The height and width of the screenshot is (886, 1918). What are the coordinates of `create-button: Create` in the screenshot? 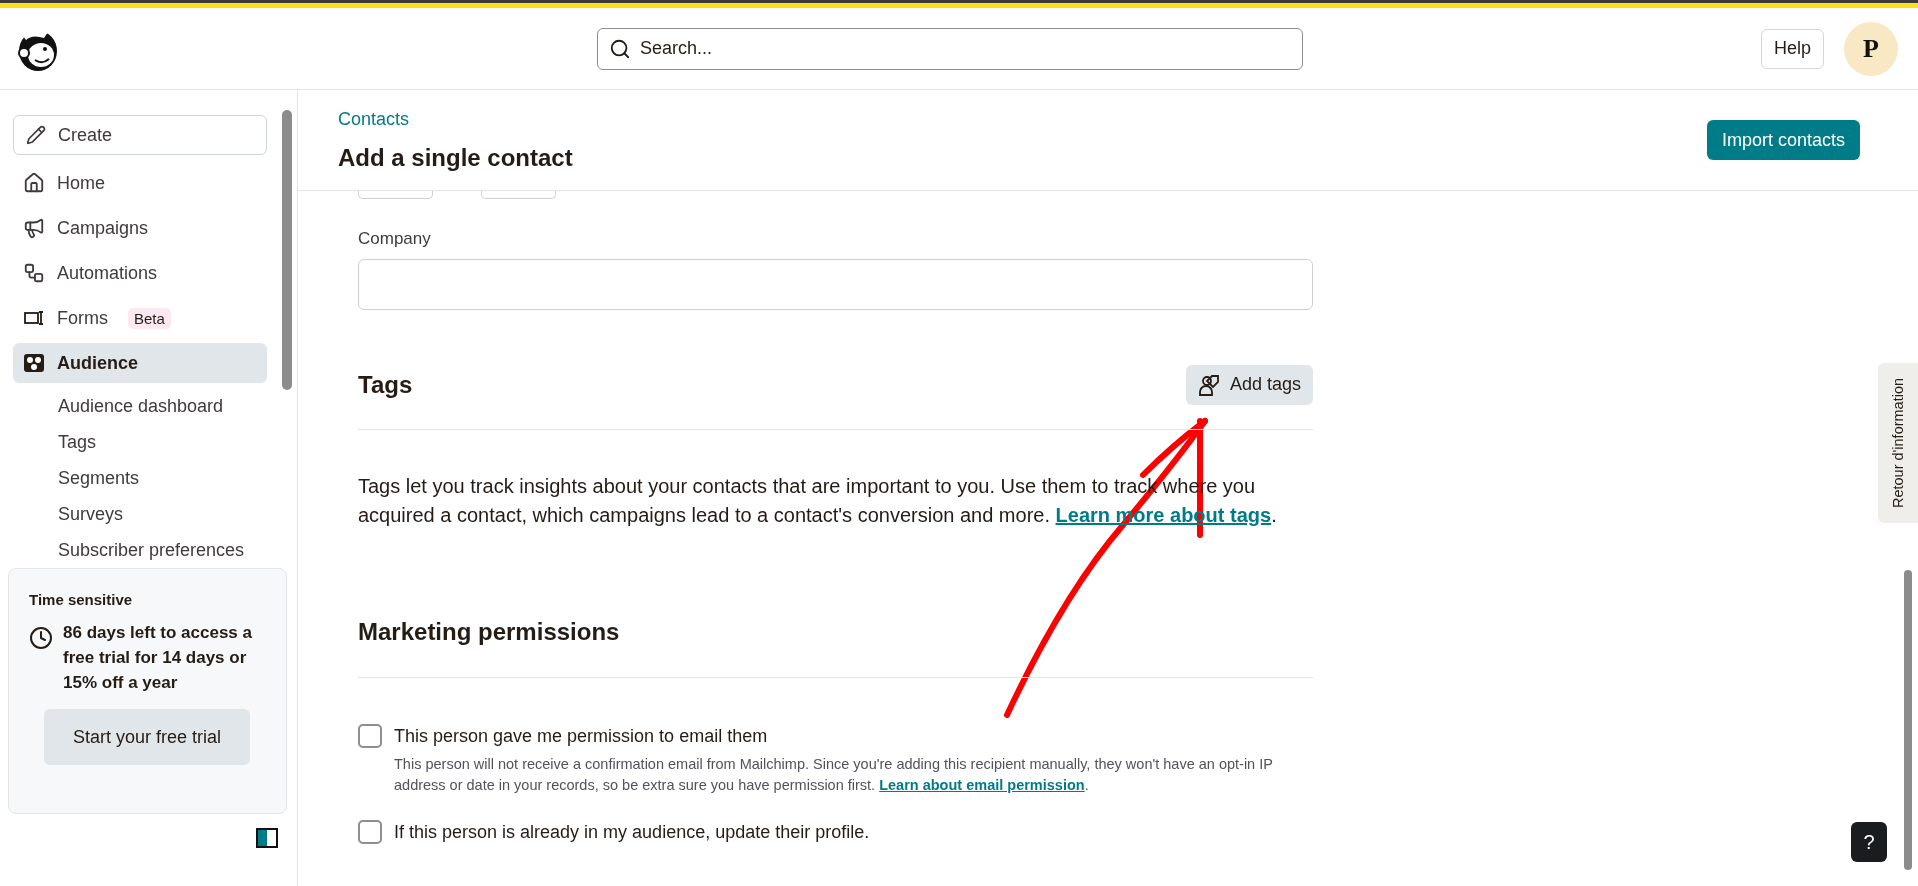 It's located at (140, 135).